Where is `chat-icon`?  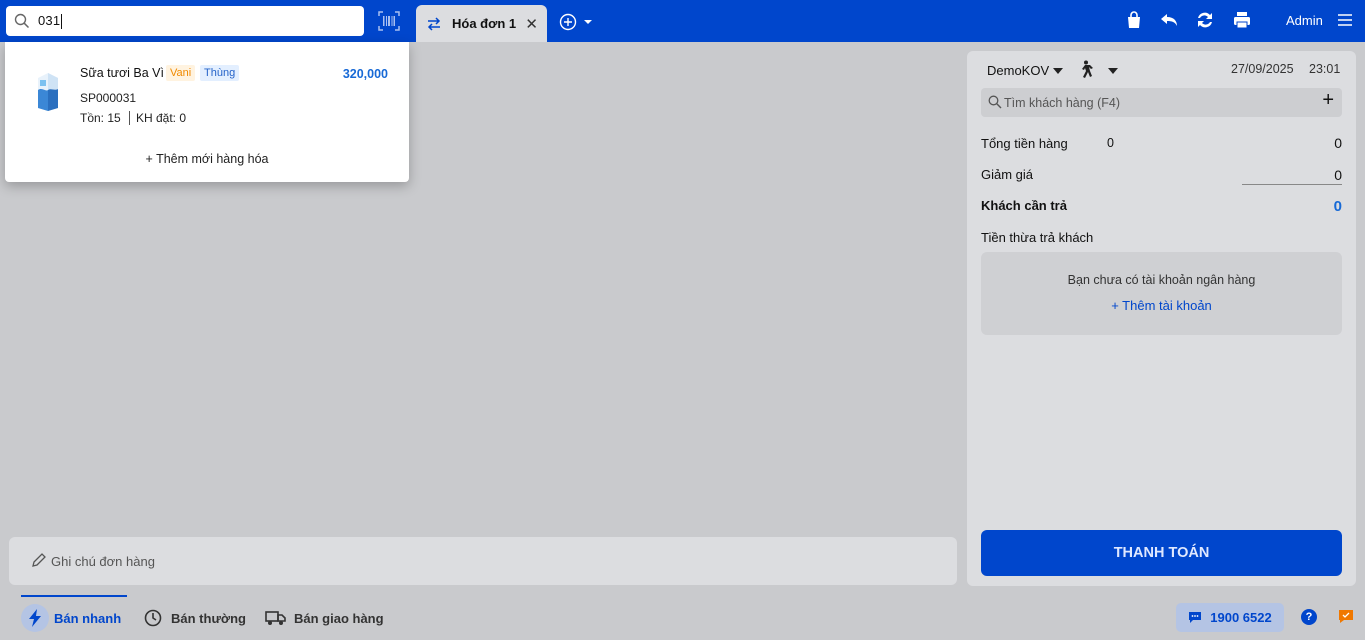 chat-icon is located at coordinates (1195, 617).